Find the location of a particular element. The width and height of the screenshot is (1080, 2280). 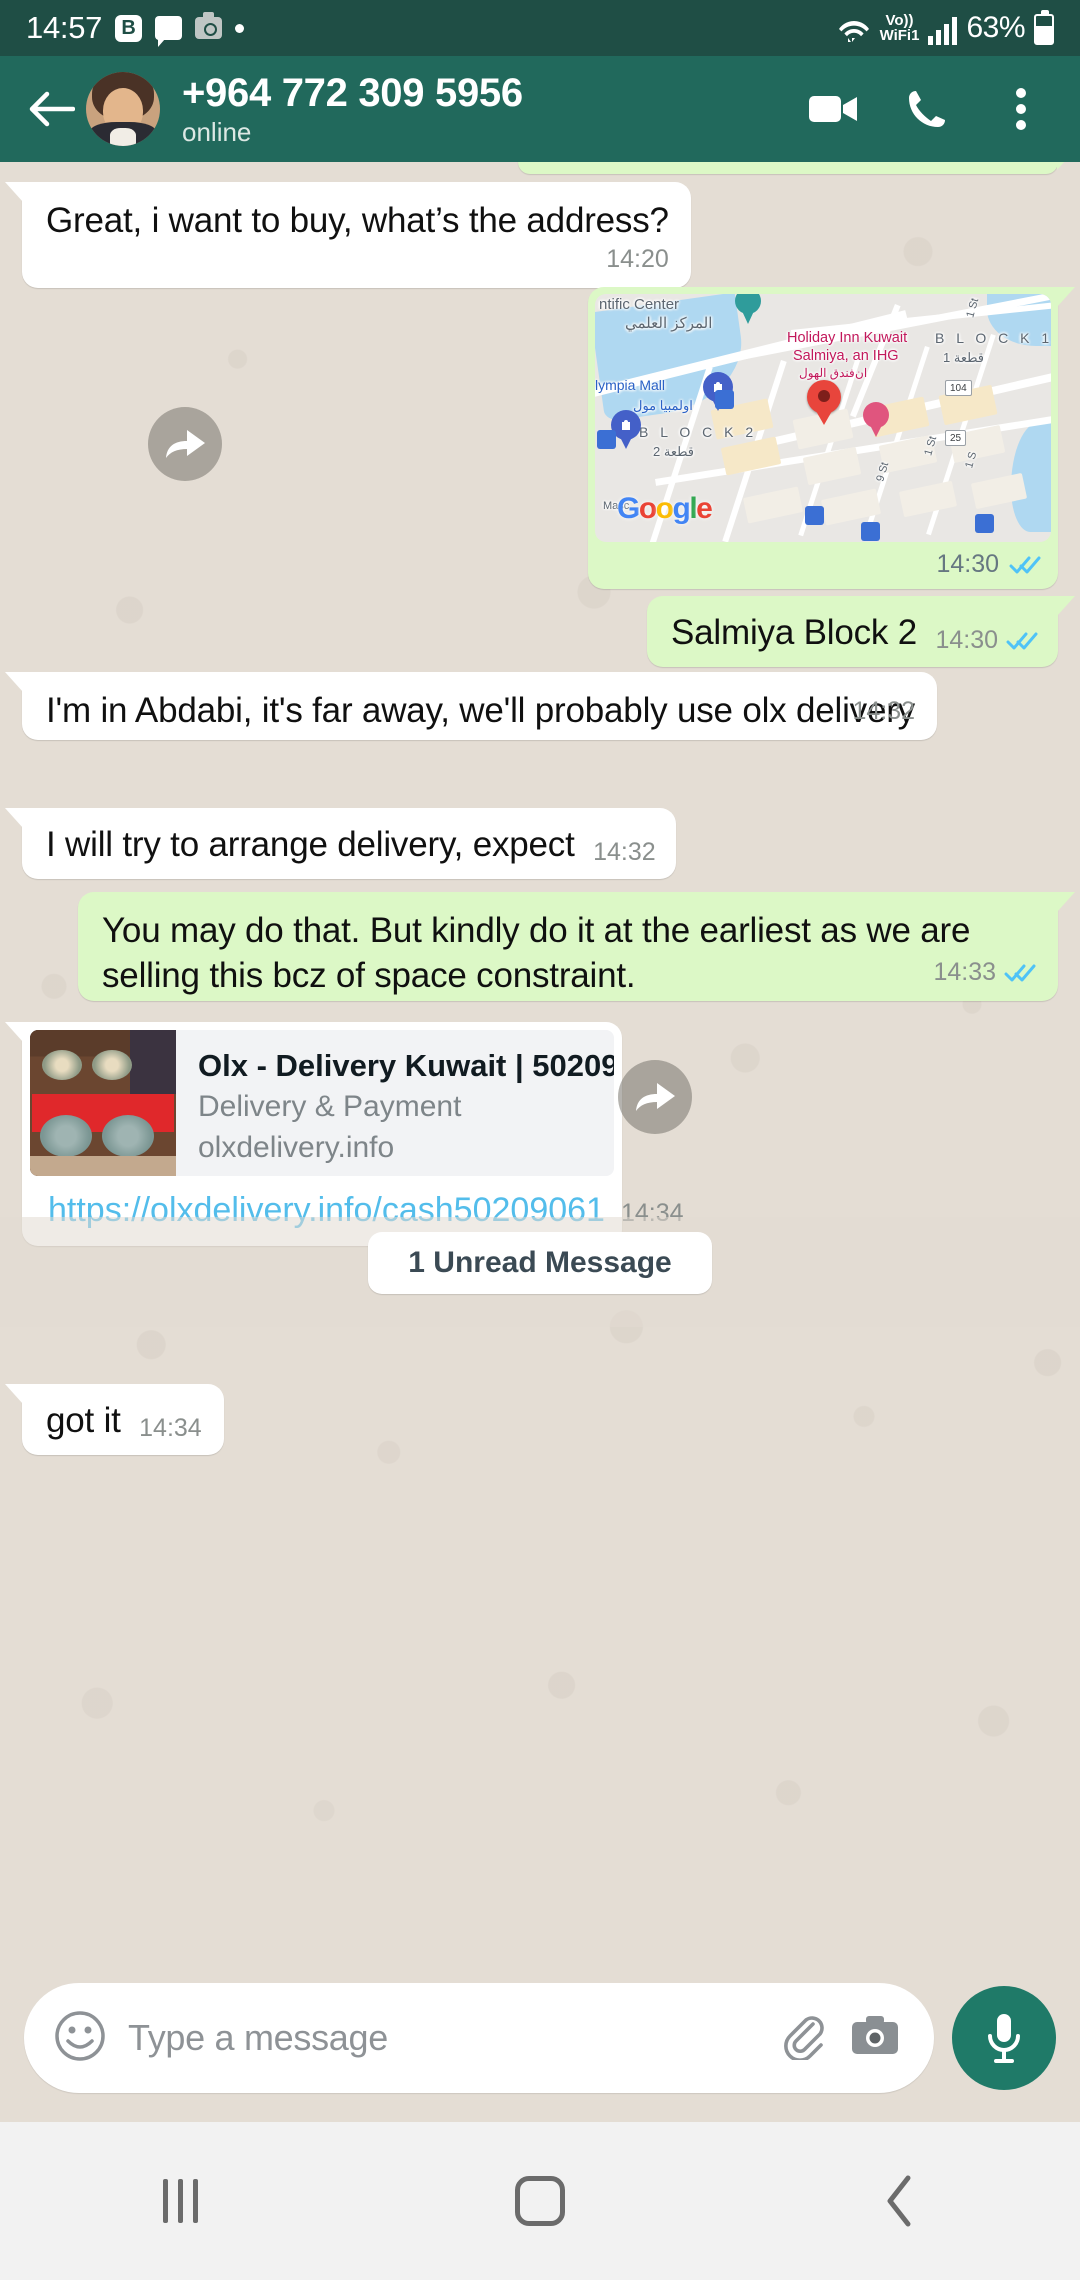

map-label-block1-en: B L O C K 1 is located at coordinates (993, 338).